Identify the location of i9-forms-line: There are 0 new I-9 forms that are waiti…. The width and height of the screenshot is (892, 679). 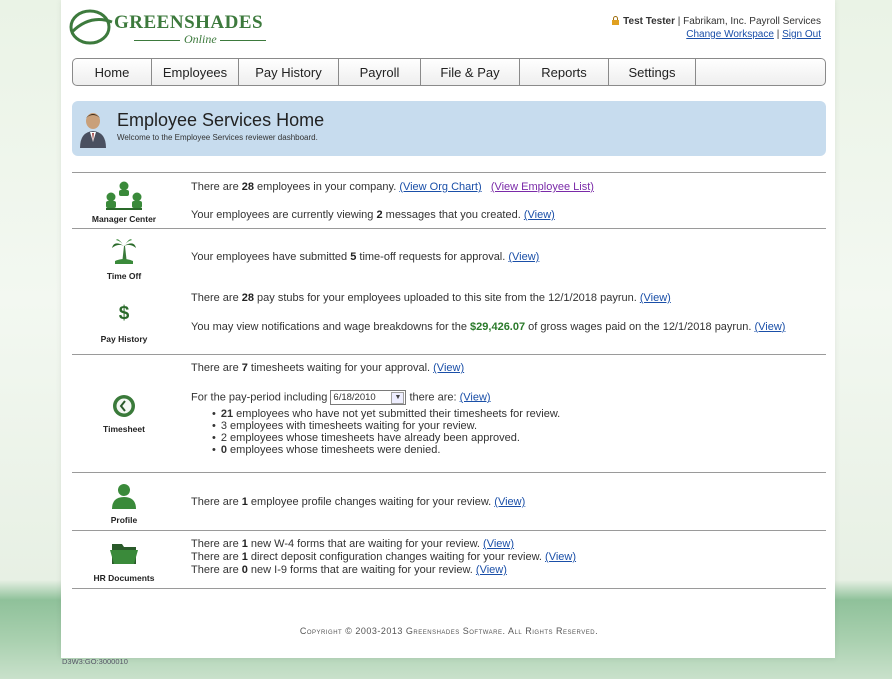
(349, 570).